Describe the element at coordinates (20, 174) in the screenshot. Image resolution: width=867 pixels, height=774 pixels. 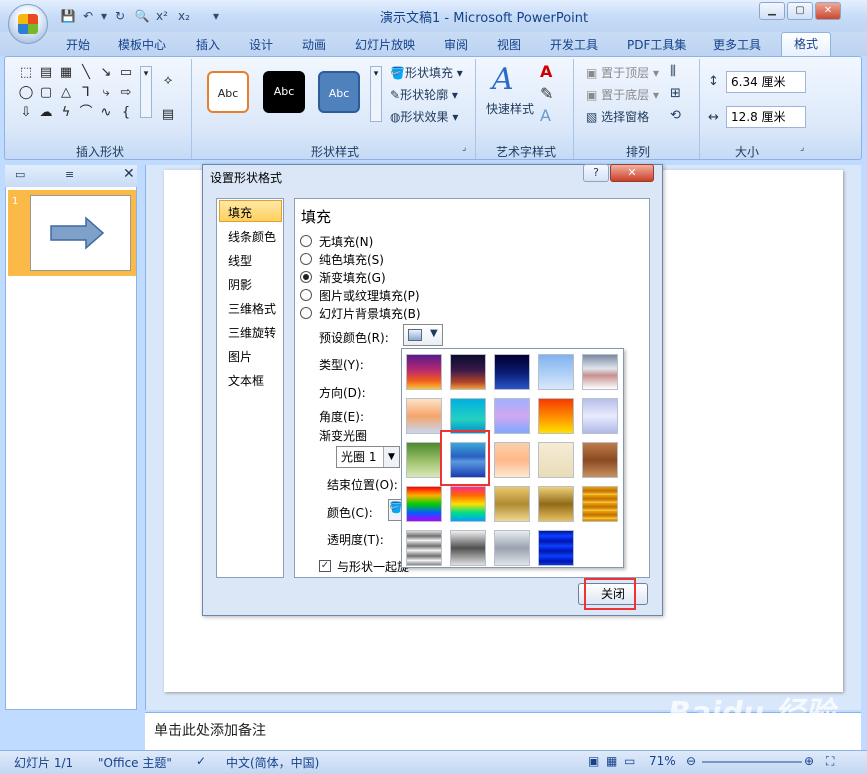
I see `slides-tab-icon: ▭` at that location.